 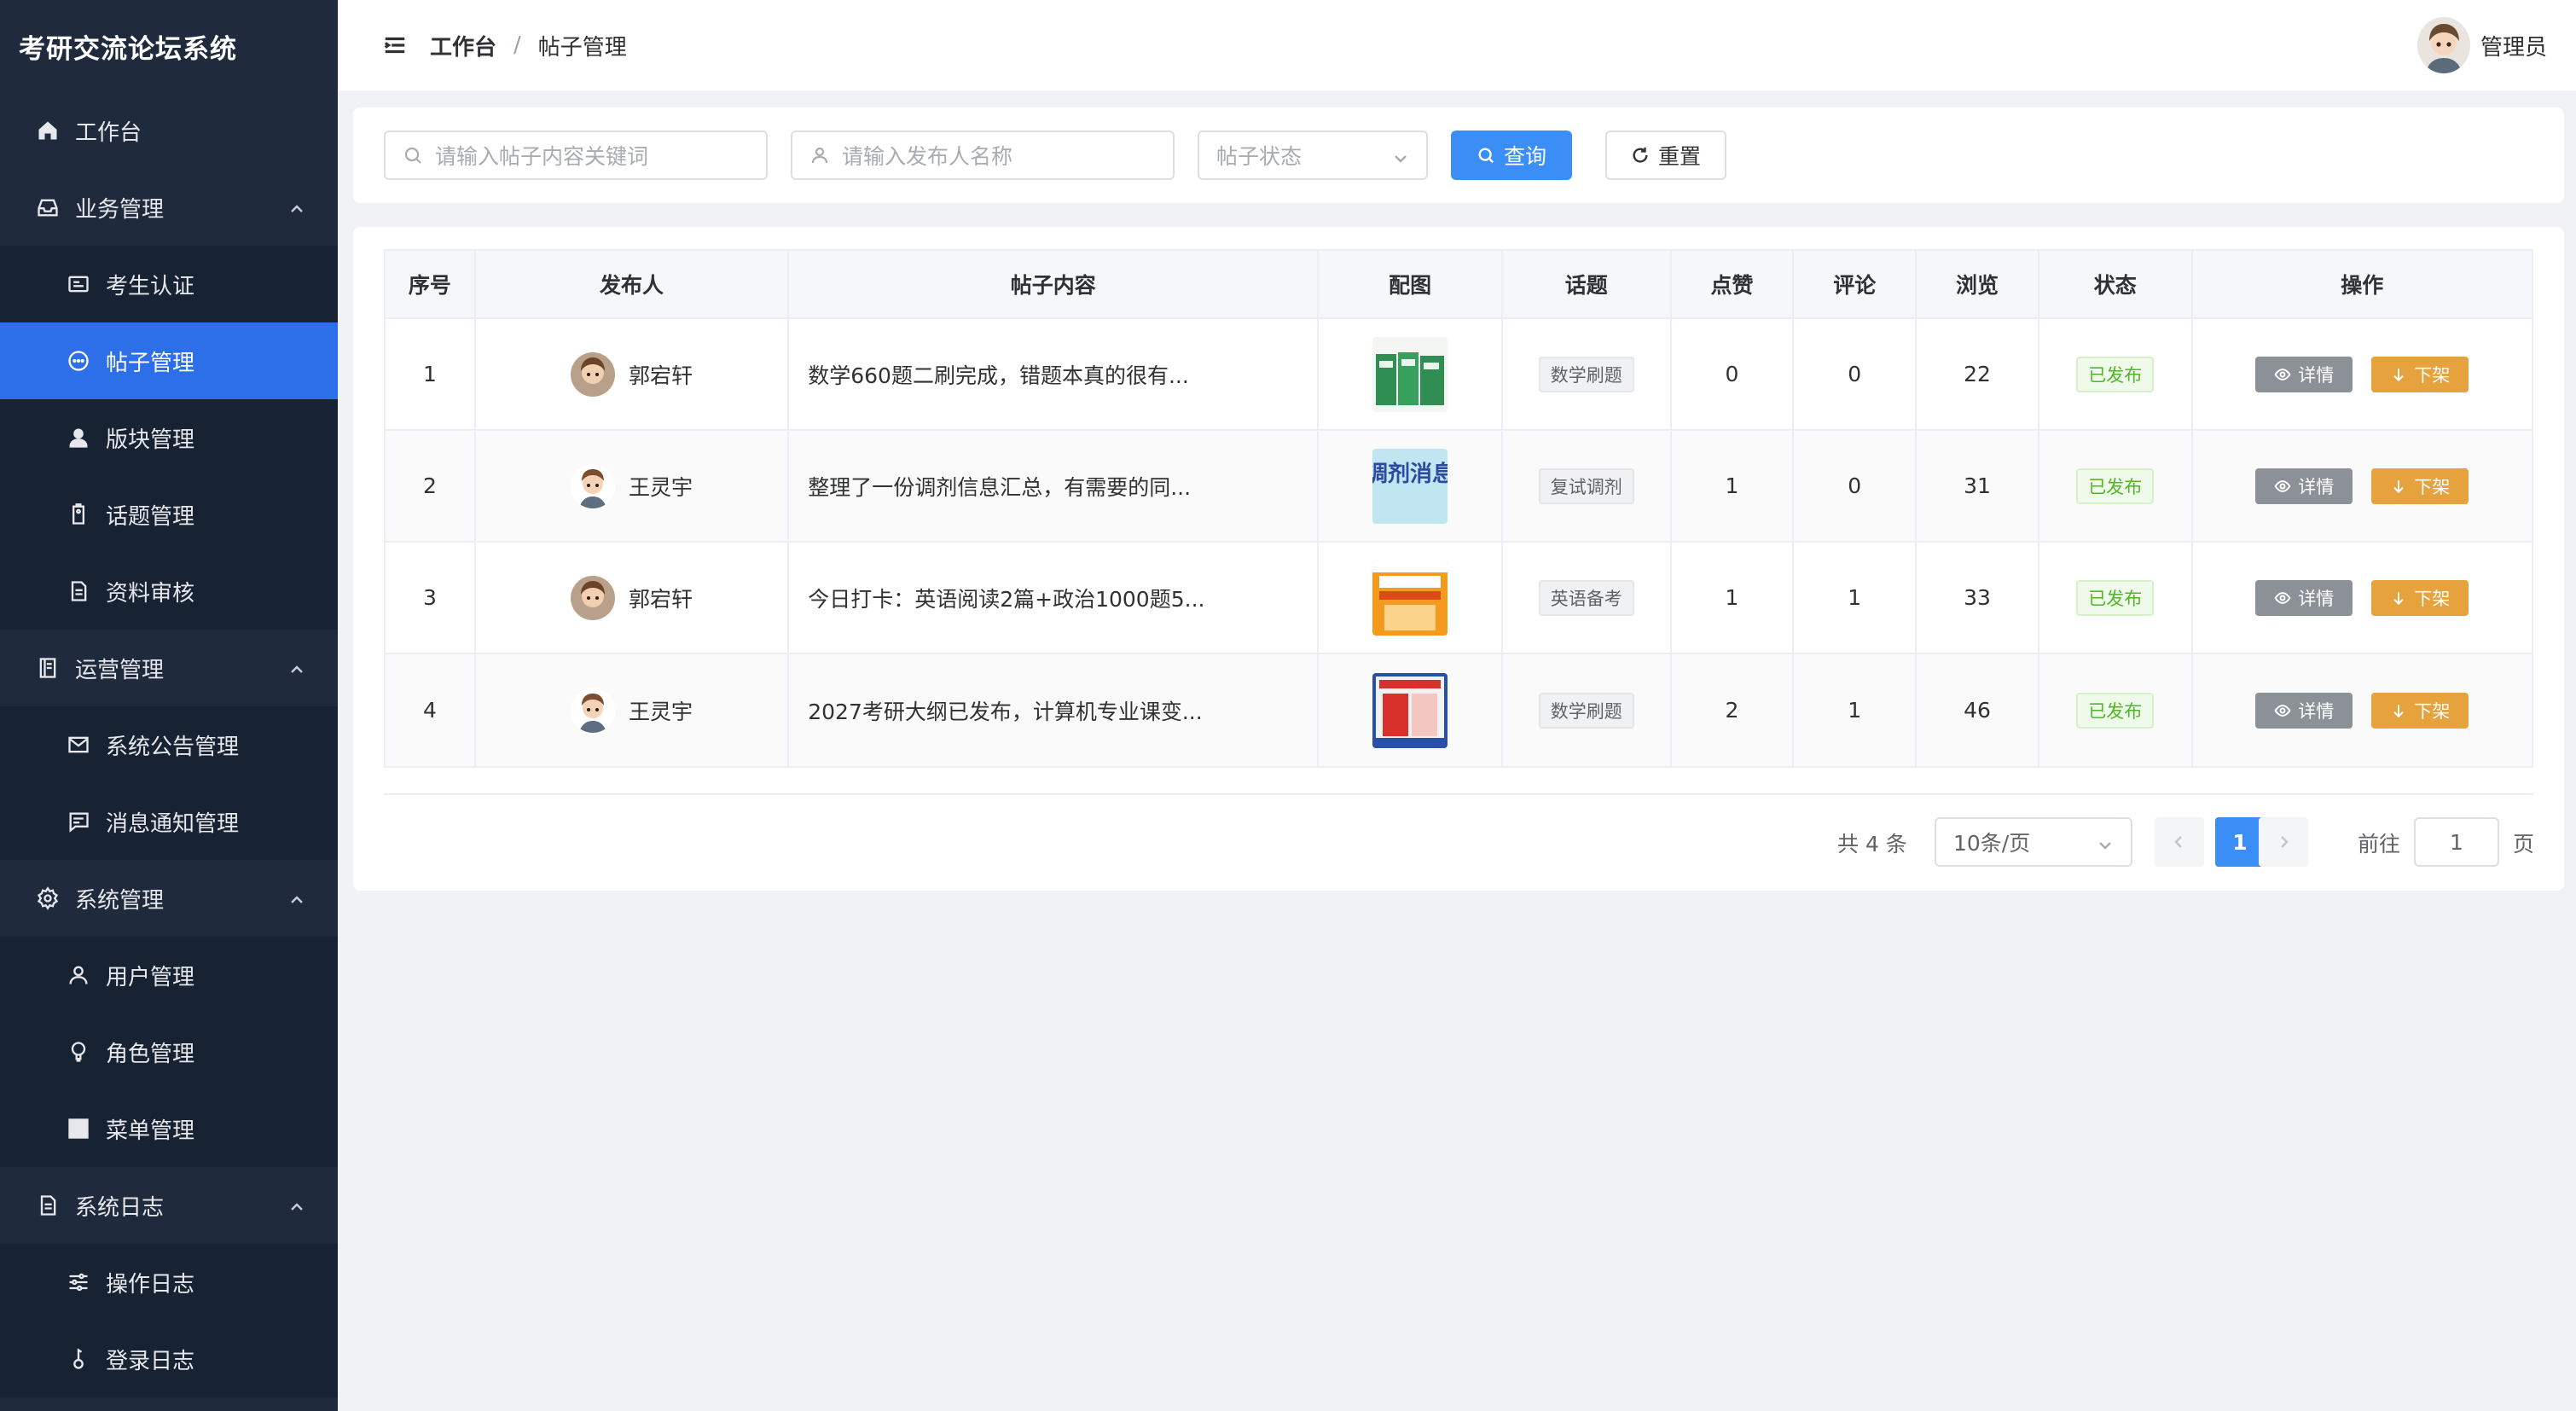 I want to click on sidebar-item-materials-review: 资料审核, so click(x=169, y=591).